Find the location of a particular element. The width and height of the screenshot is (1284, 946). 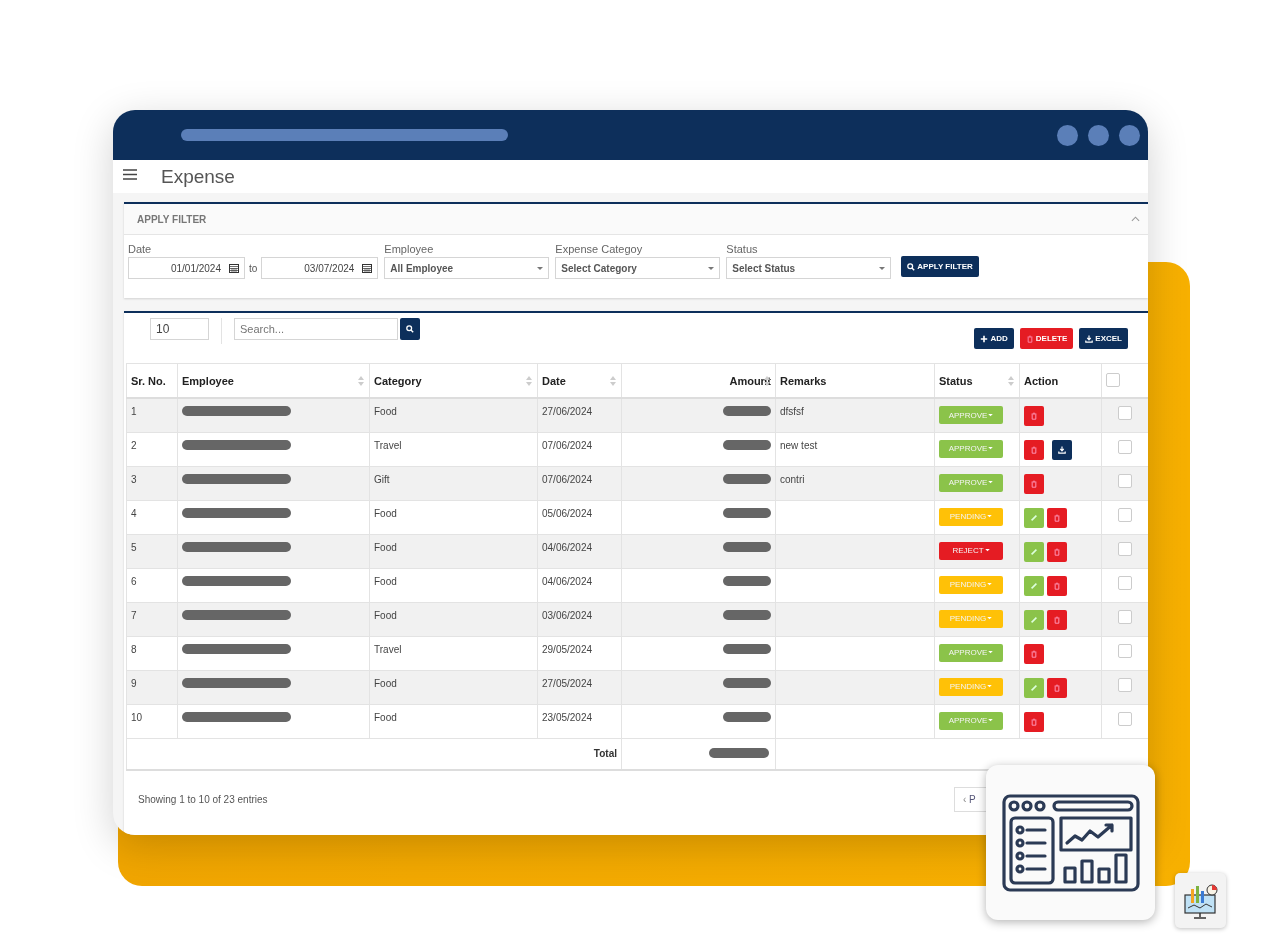

download-button is located at coordinates (1062, 449).